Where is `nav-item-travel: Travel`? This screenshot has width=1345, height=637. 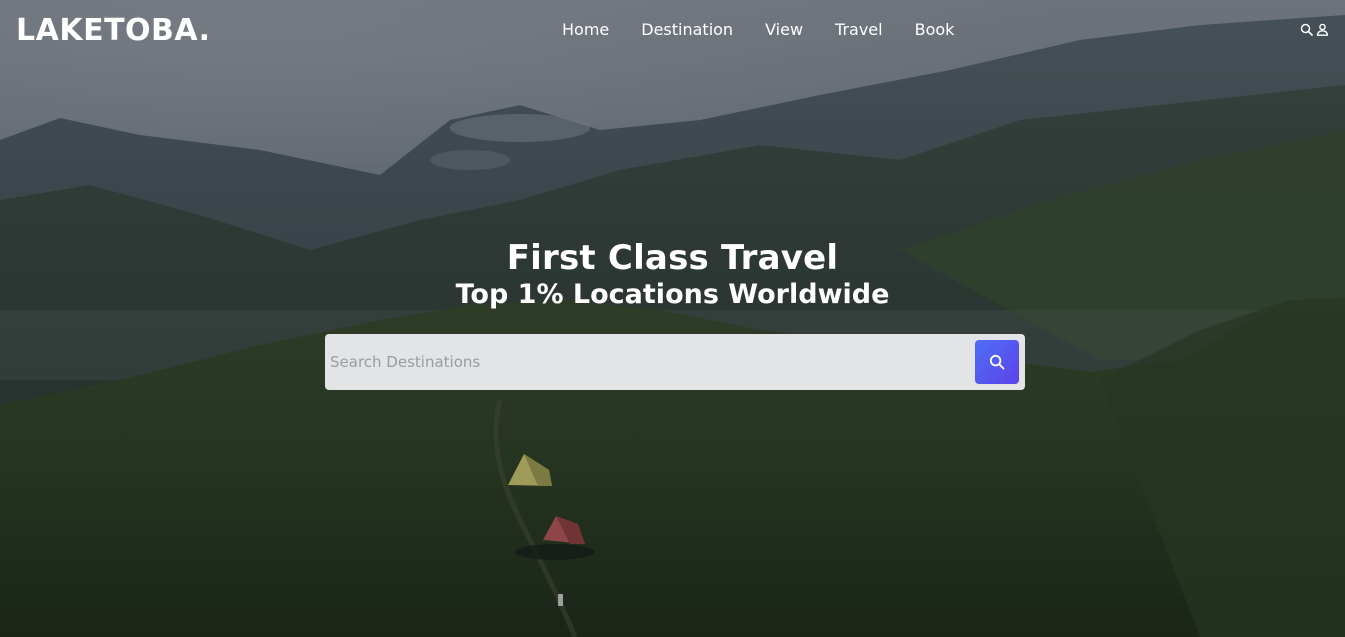
nav-item-travel: Travel is located at coordinates (859, 30).